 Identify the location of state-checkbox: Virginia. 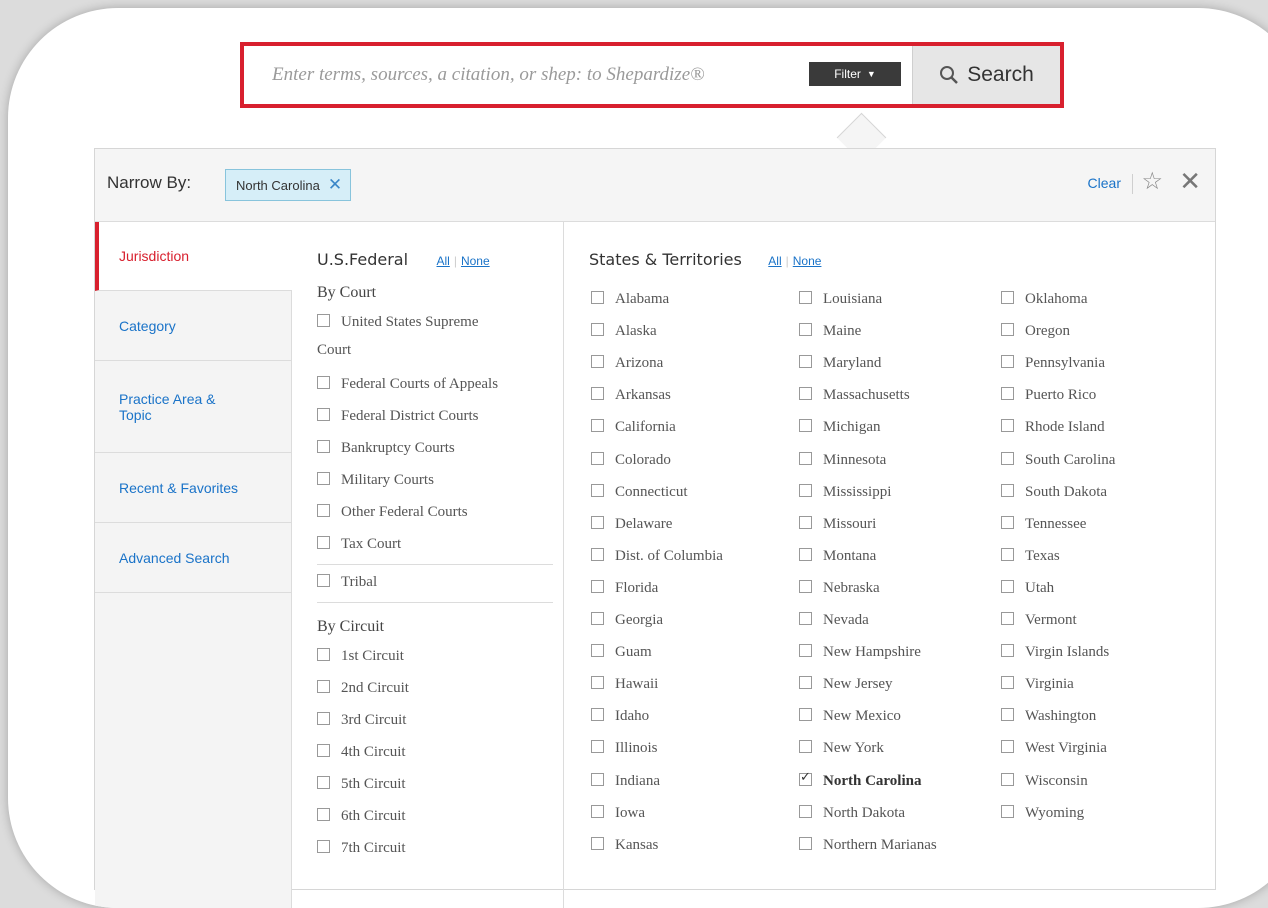
(1037, 684).